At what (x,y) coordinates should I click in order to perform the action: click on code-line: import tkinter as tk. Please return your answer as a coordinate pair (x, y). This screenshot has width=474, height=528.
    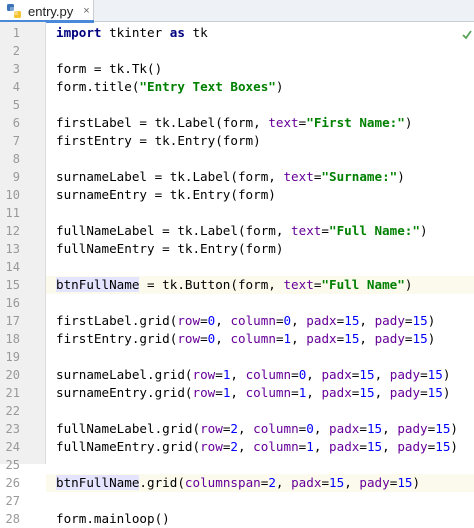
    Looking at the image, I should click on (260, 33).